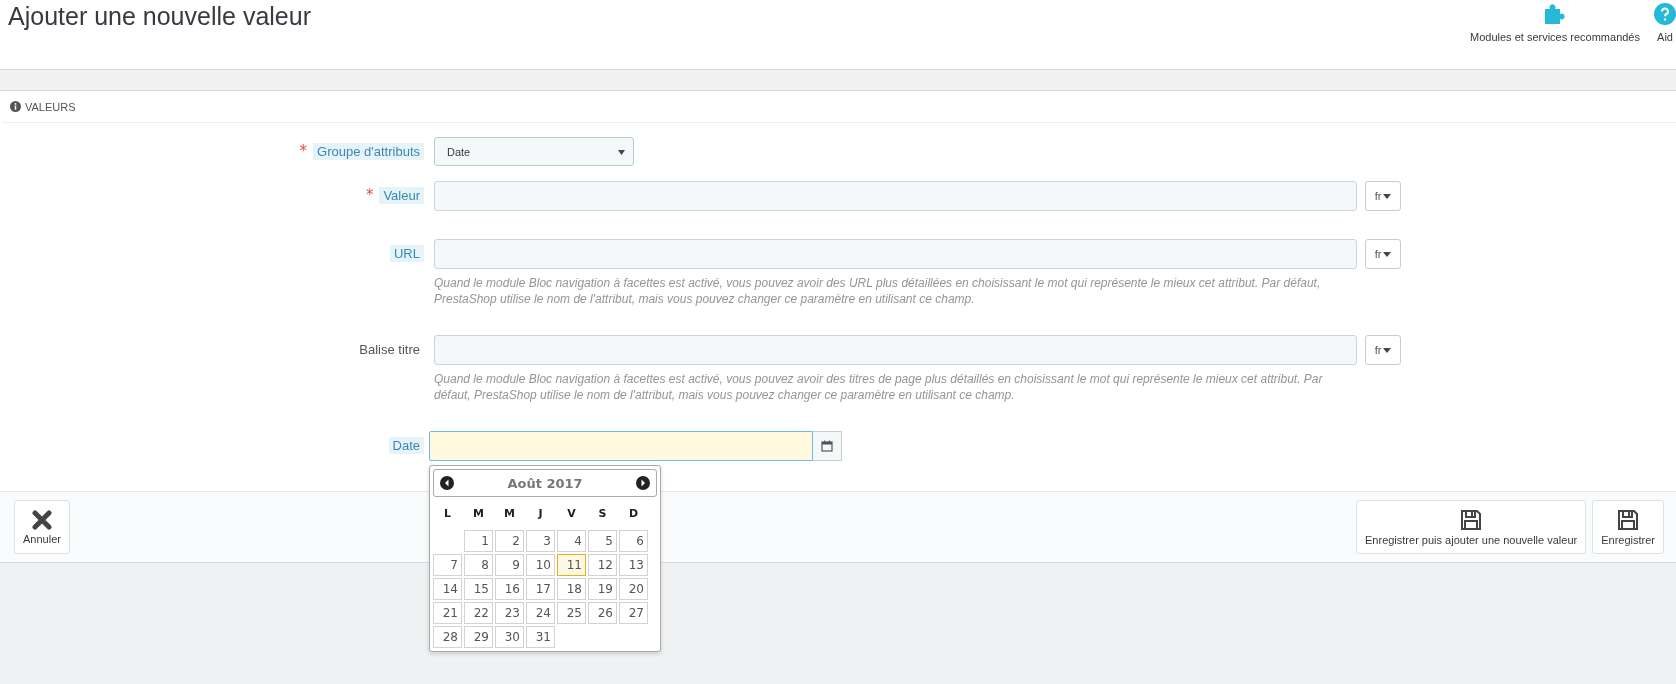  I want to click on info-icon, so click(15, 106).